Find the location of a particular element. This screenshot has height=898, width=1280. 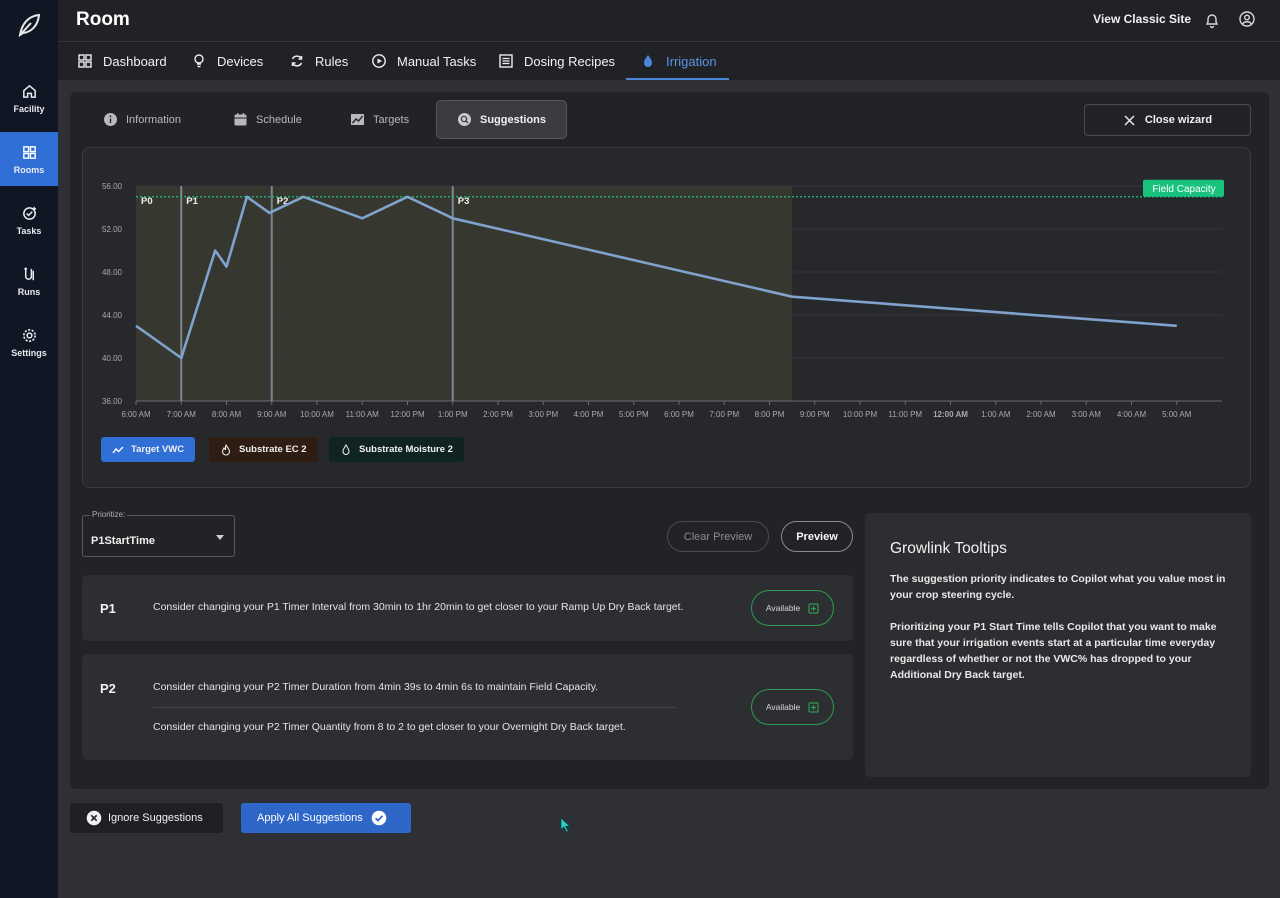

close-wizard-button: Close wizard is located at coordinates (1167, 120).